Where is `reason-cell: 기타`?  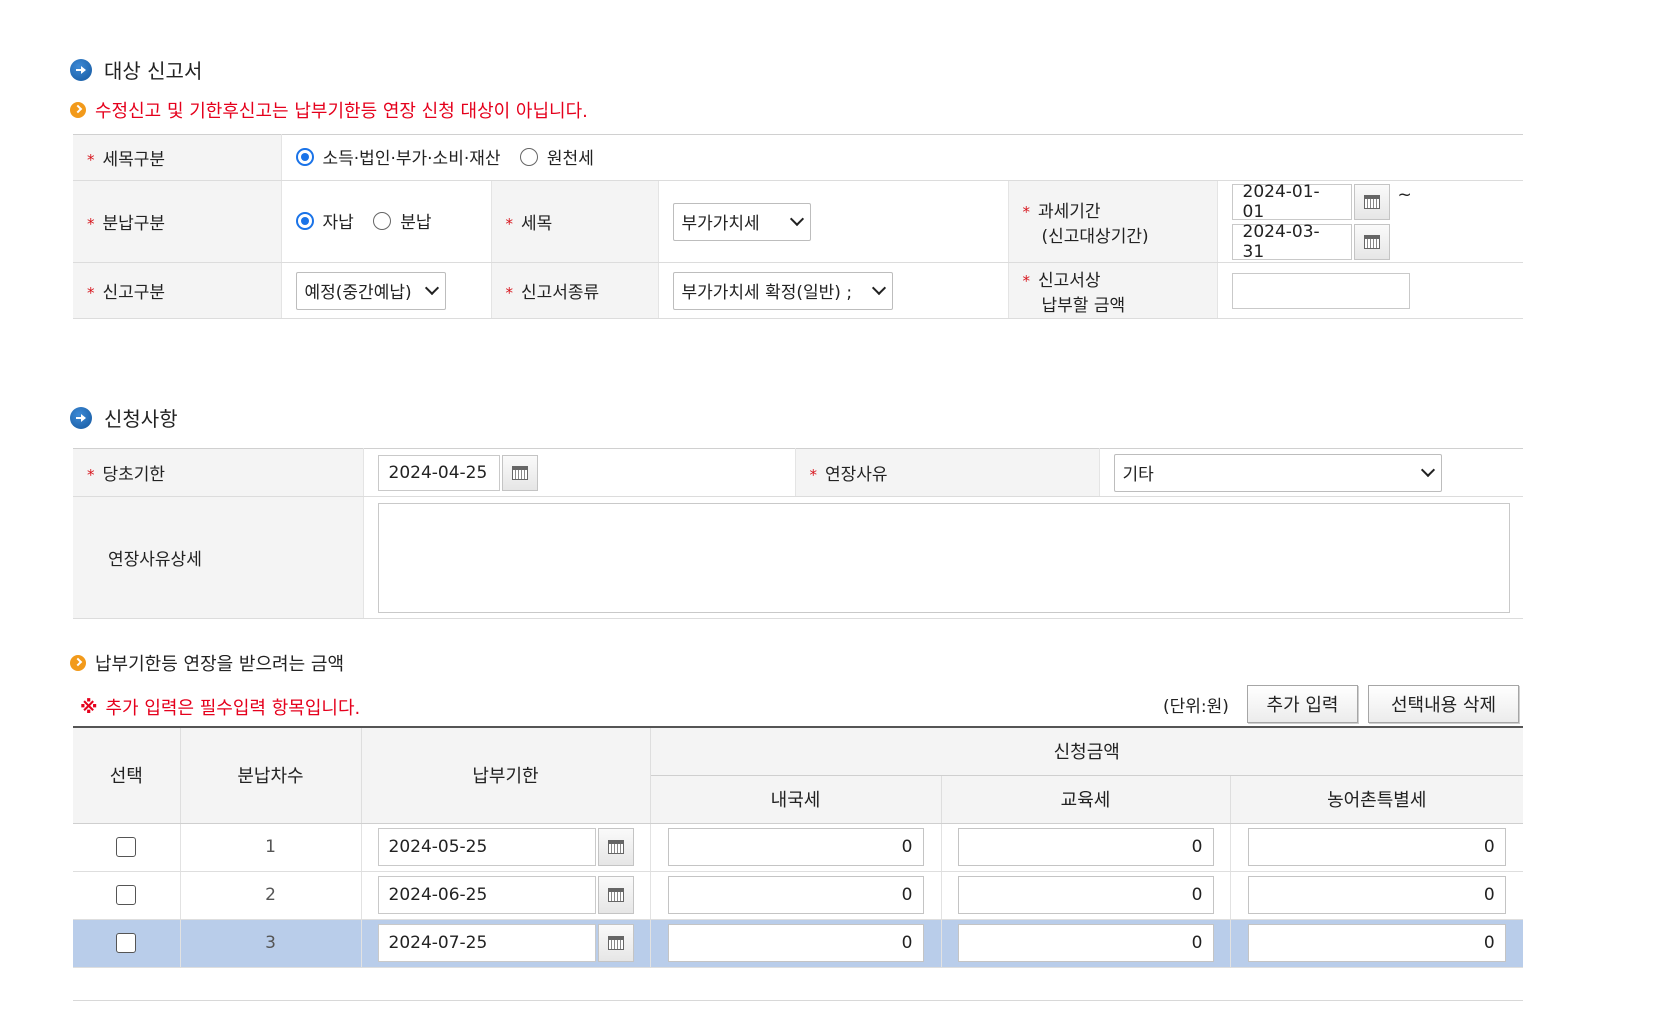 reason-cell: 기타 is located at coordinates (1311, 472).